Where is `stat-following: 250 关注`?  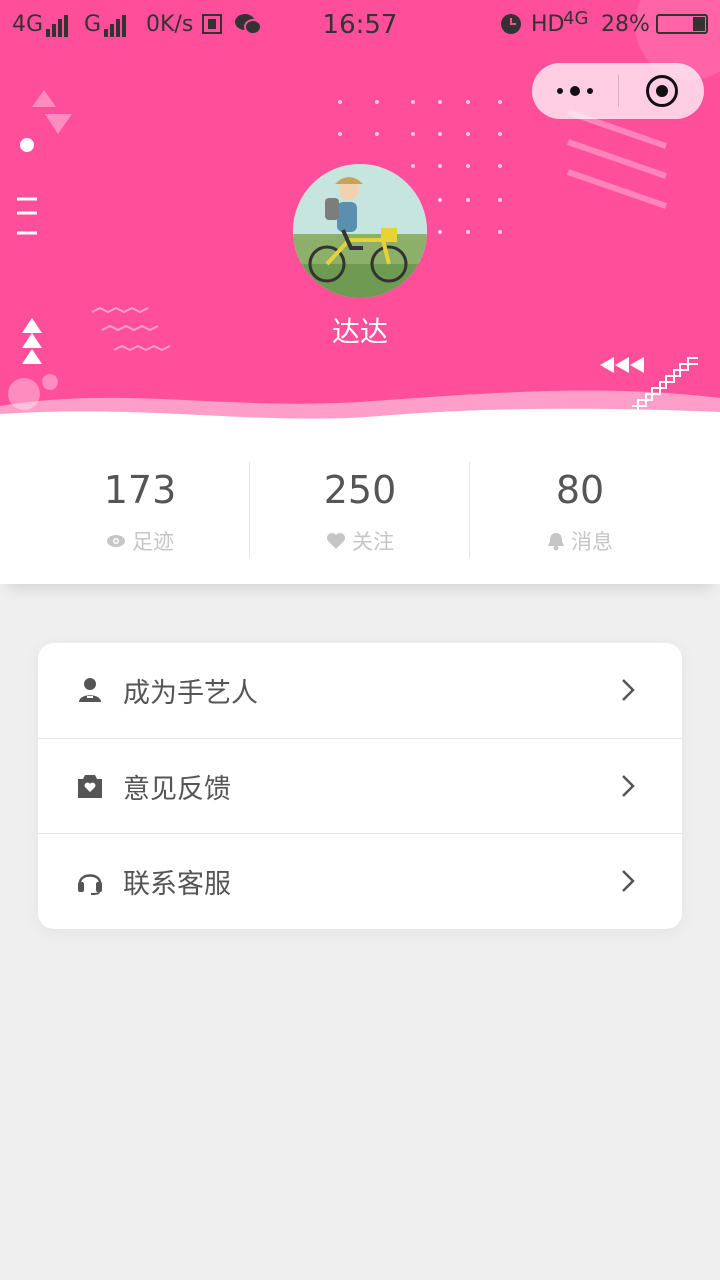 stat-following: 250 关注 is located at coordinates (360, 508).